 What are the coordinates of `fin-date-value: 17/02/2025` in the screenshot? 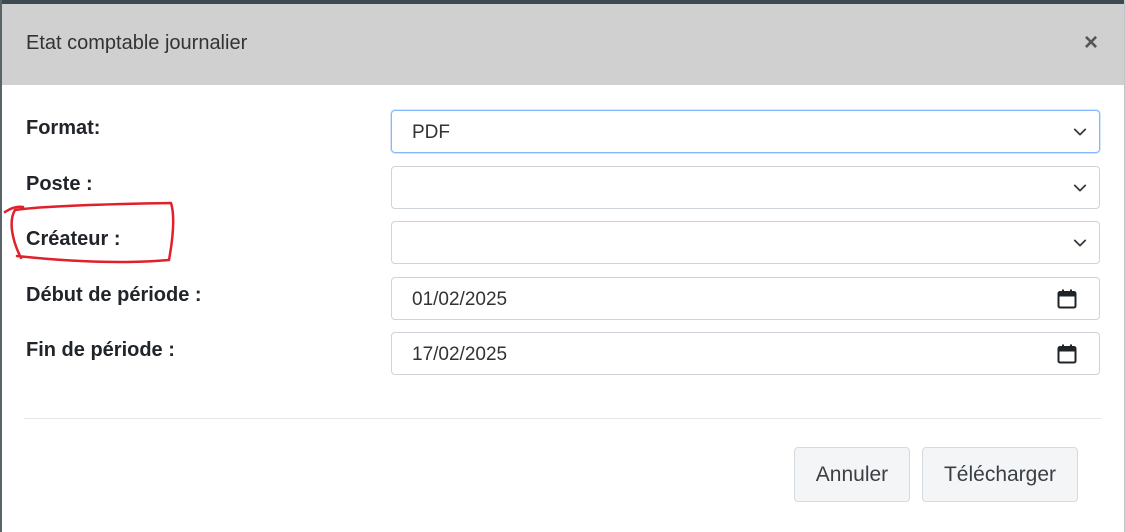 It's located at (460, 354).